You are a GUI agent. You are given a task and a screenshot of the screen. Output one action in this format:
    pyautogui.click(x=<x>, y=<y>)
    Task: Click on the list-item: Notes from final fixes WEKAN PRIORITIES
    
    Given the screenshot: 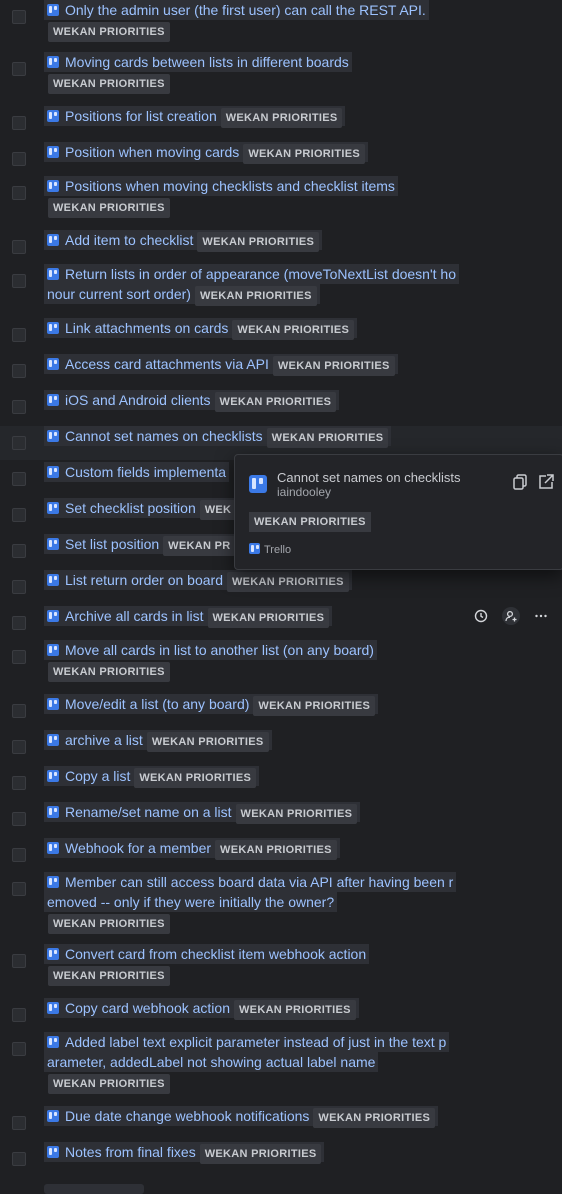 What is the action you would take?
    pyautogui.click(x=281, y=1159)
    